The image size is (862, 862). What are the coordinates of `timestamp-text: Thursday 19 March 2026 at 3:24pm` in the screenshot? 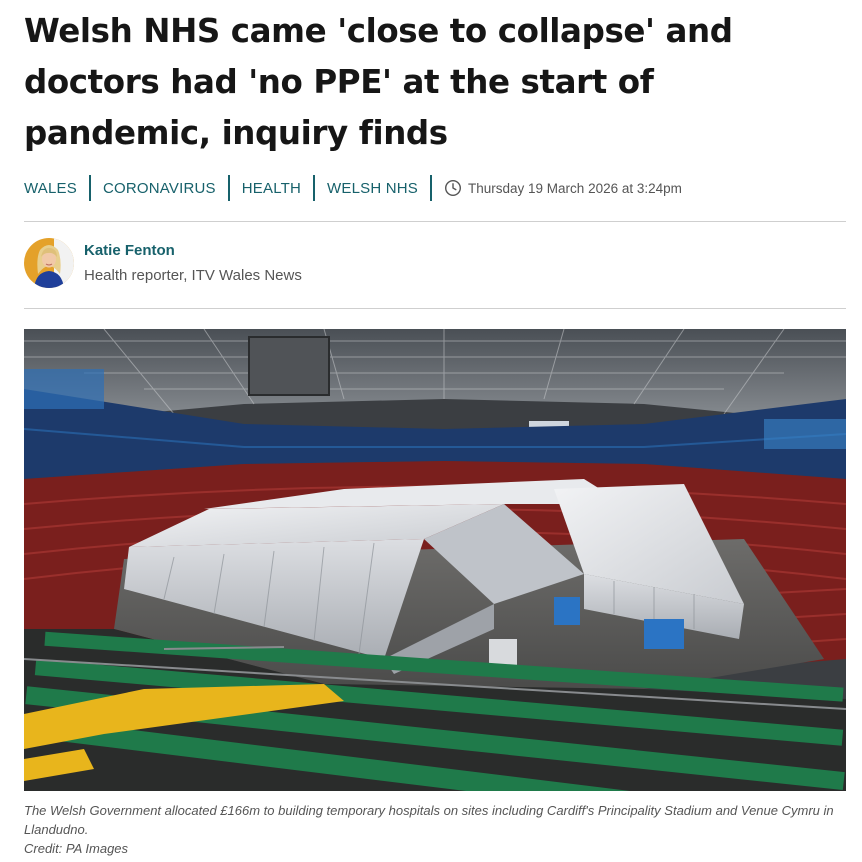 It's located at (575, 188).